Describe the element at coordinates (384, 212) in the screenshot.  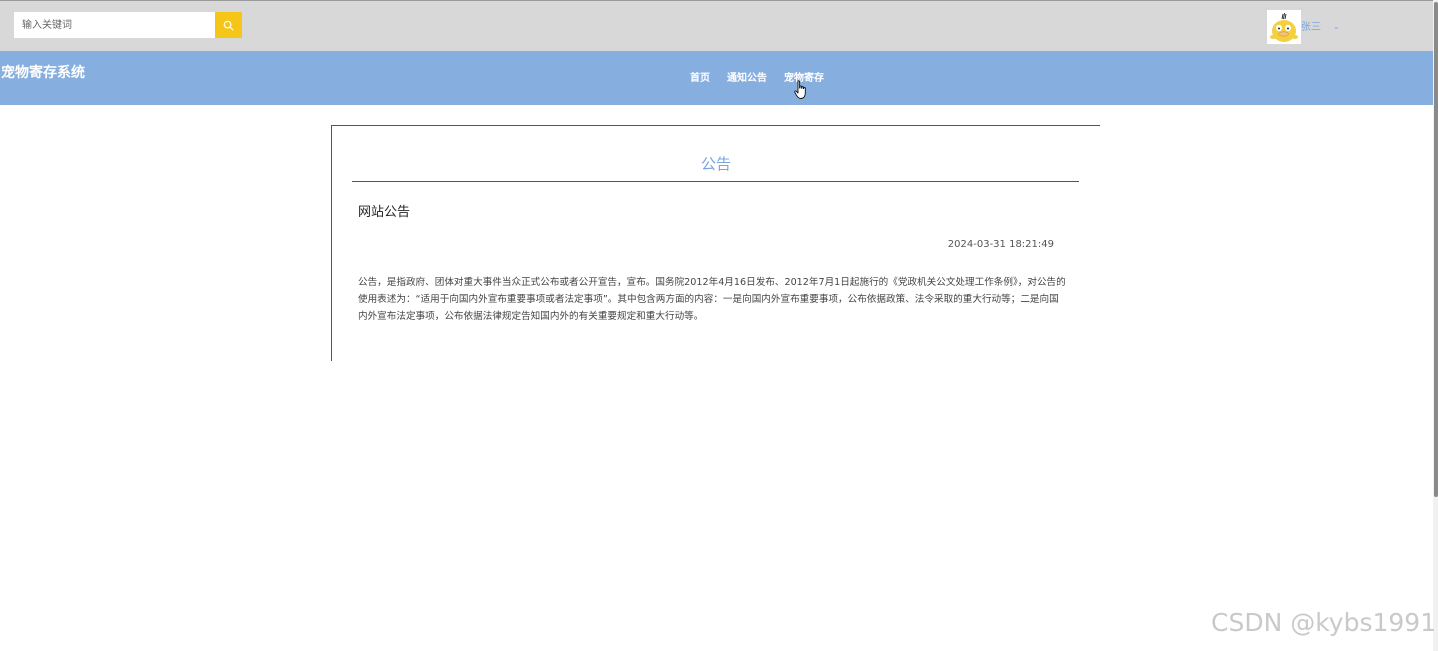
I see `notice-title: 网站公告` at that location.